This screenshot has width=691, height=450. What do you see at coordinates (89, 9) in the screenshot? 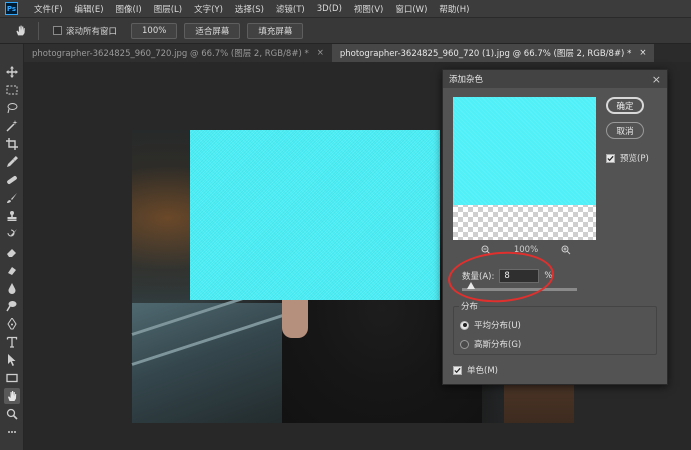
I see `menu-edit: 编辑(E)` at bounding box center [89, 9].